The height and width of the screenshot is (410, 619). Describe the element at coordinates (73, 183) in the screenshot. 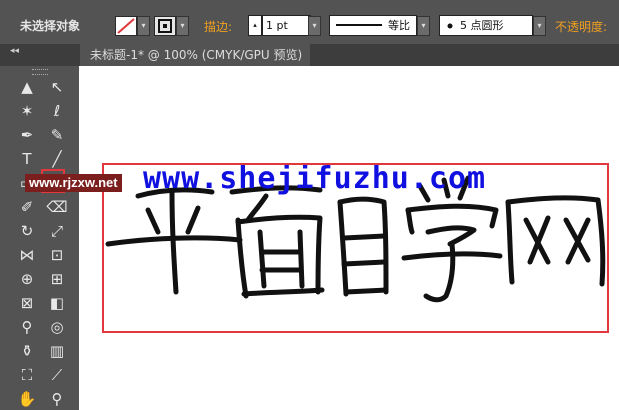

I see `site-watermark-tag: www.rjzxw.net` at that location.